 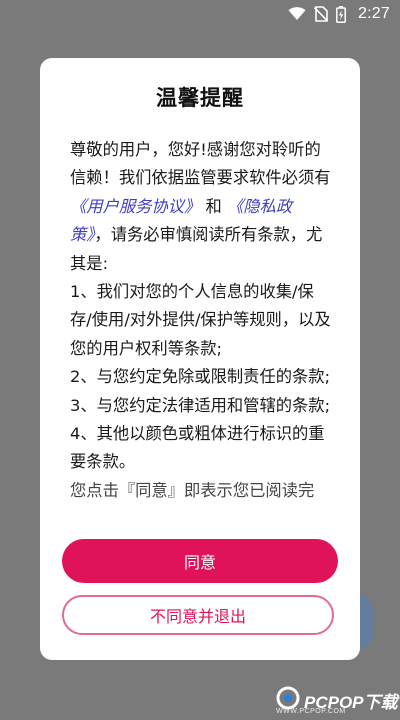 I want to click on no-sim-icon, so click(x=321, y=14).